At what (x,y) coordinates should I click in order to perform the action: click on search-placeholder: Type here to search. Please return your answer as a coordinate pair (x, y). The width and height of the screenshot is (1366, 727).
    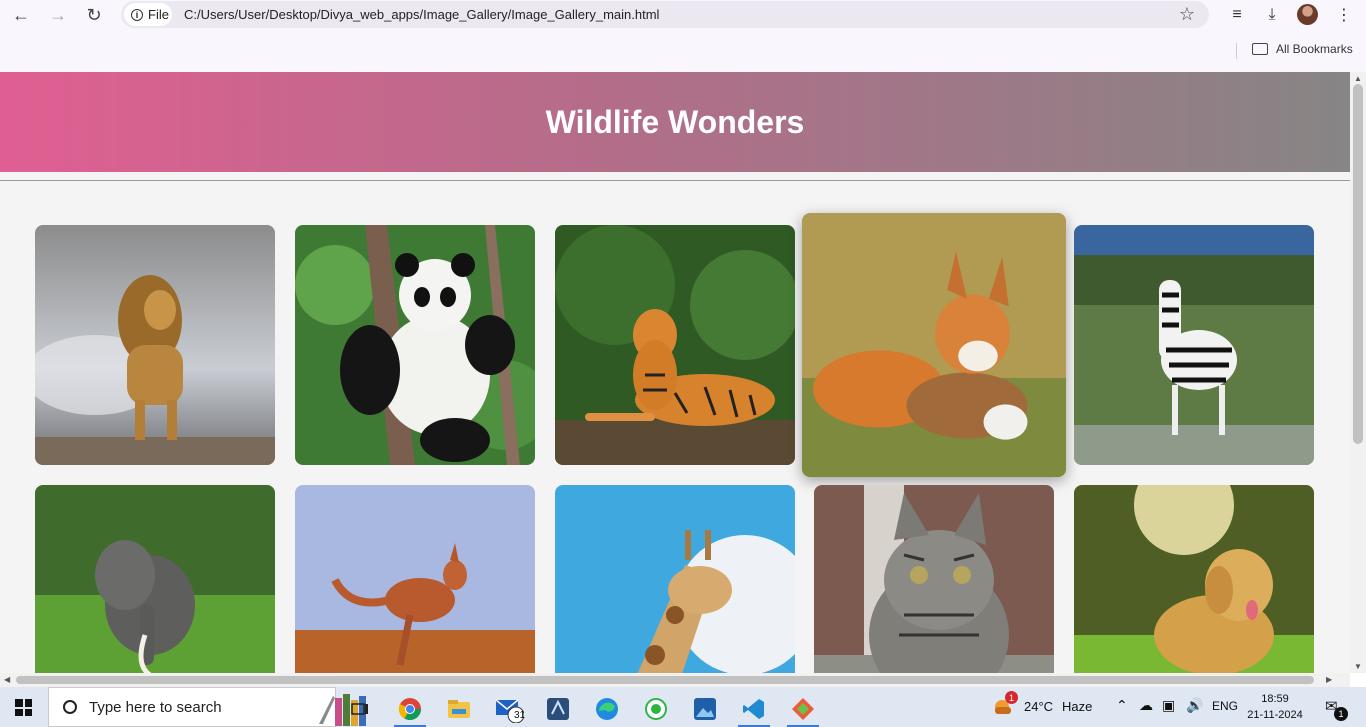
    Looking at the image, I should click on (155, 707).